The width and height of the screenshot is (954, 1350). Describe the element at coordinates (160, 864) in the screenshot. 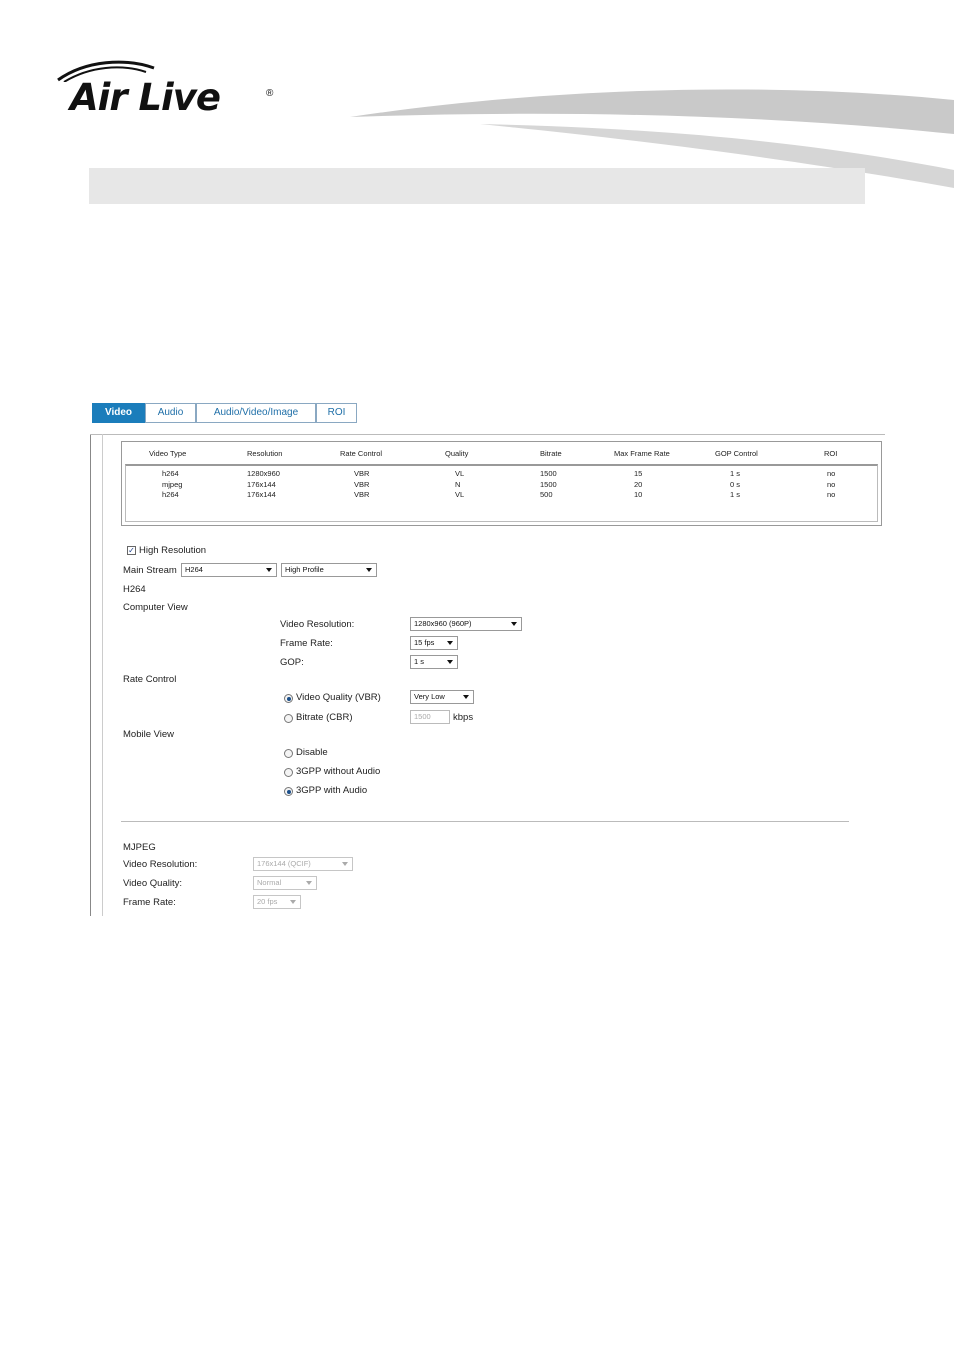

I see `mjpeg-video-resolution-label: Video Resolution:` at that location.